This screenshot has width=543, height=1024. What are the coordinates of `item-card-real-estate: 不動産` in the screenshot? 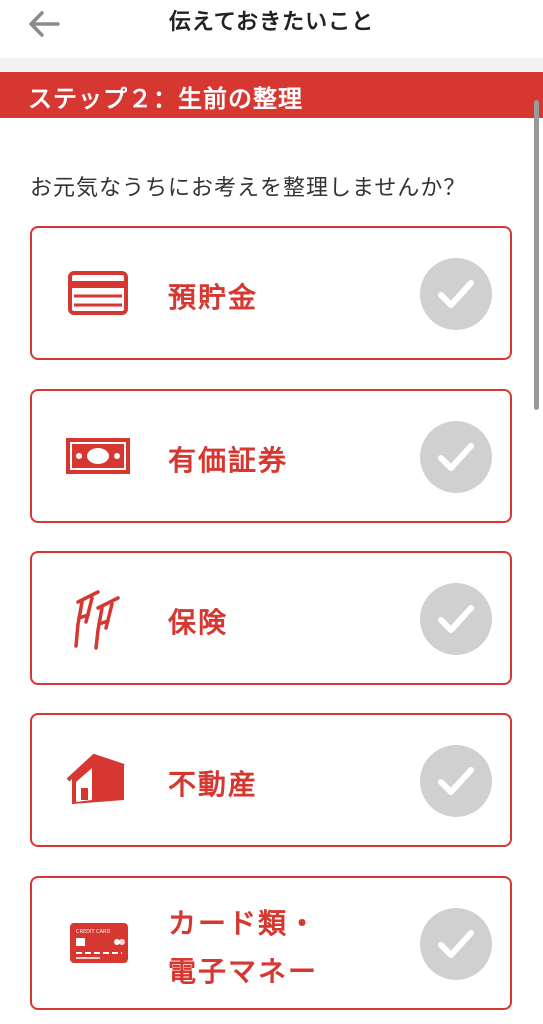 It's located at (271, 780).